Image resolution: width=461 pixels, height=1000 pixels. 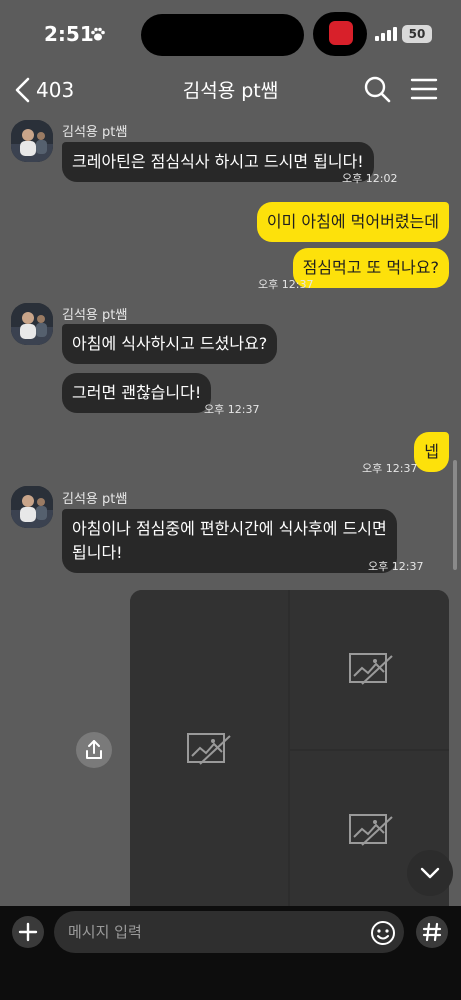 I want to click on plus-icon, so click(x=28, y=932).